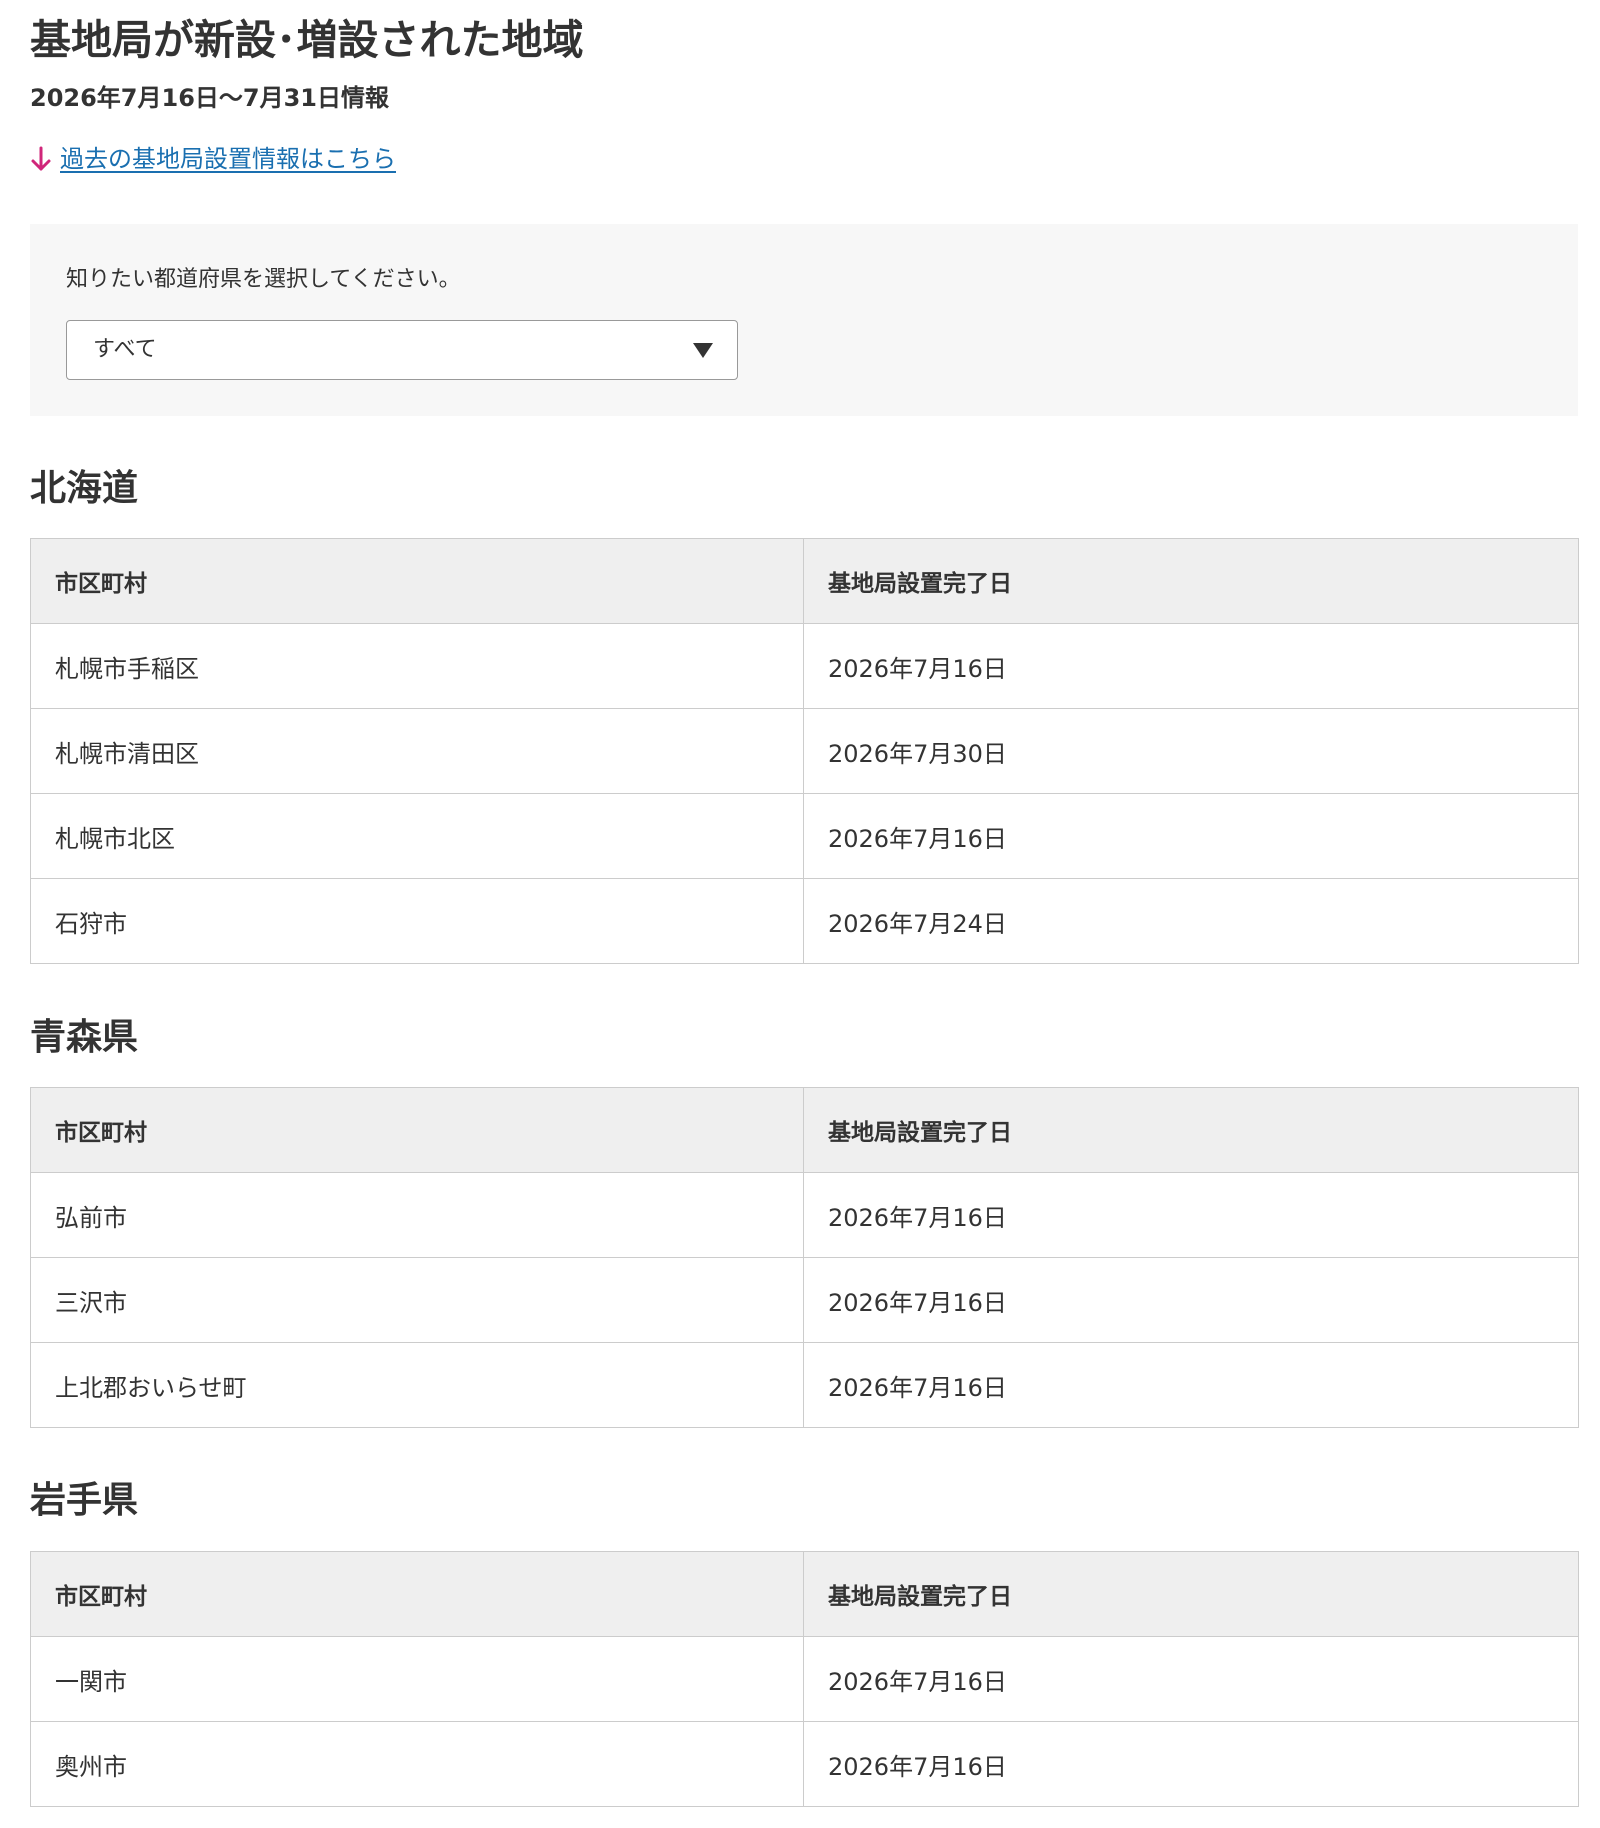  I want to click on section-heading-aomori: 青森県, so click(84, 1037).